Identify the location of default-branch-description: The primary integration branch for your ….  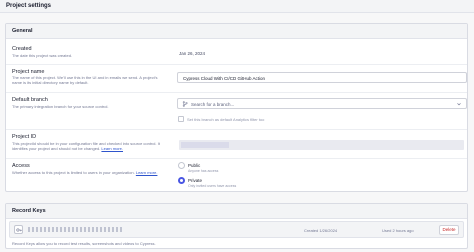
(60, 106).